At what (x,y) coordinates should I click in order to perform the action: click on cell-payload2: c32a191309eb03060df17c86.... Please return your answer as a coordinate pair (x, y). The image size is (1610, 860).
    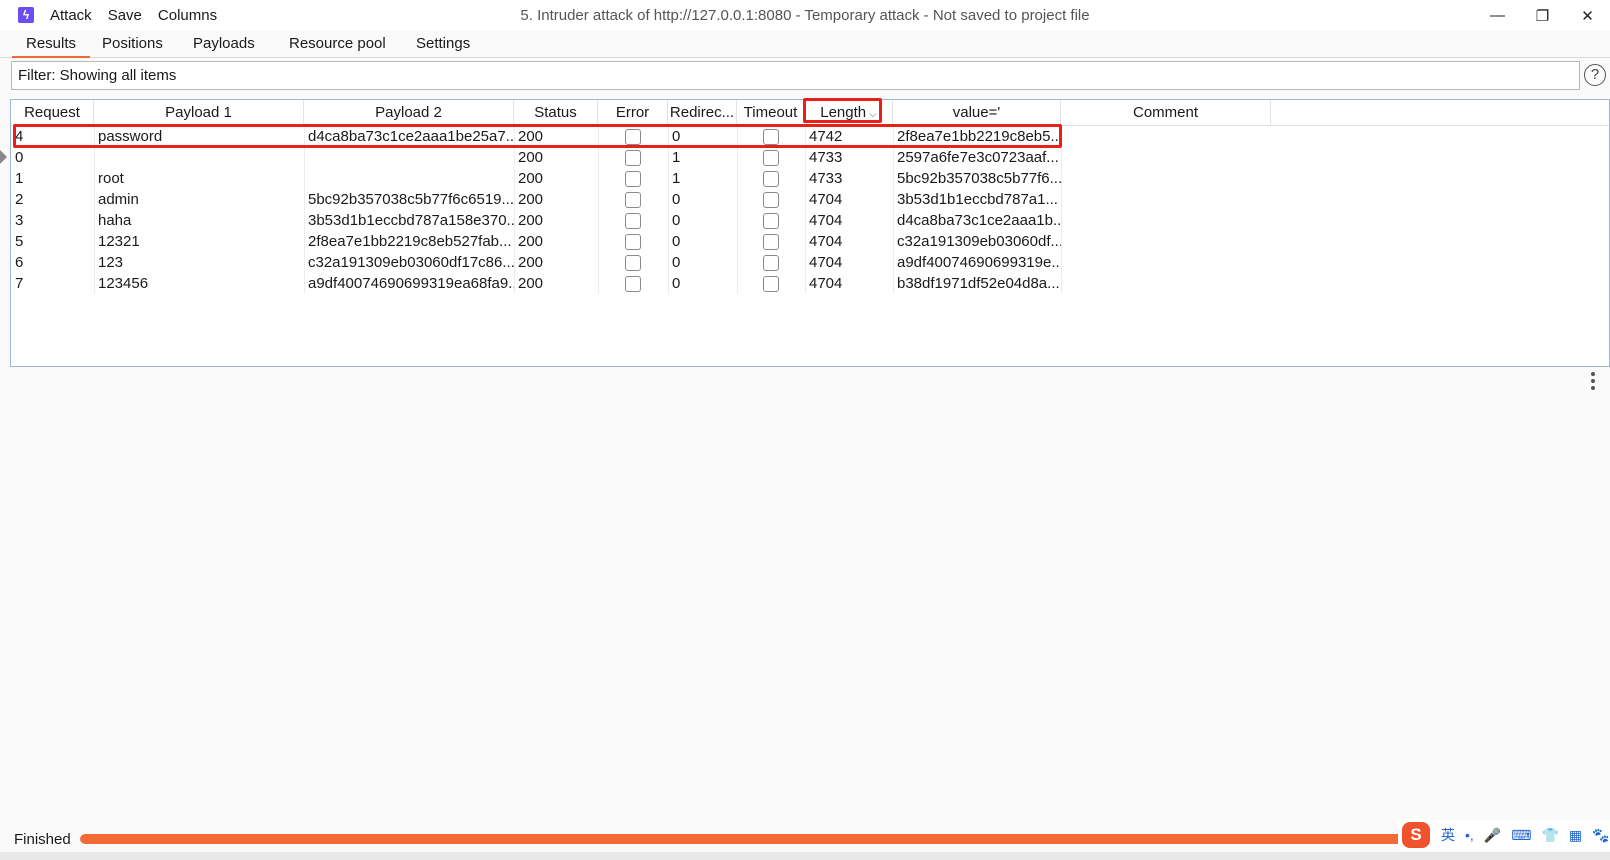
    Looking at the image, I should click on (411, 262).